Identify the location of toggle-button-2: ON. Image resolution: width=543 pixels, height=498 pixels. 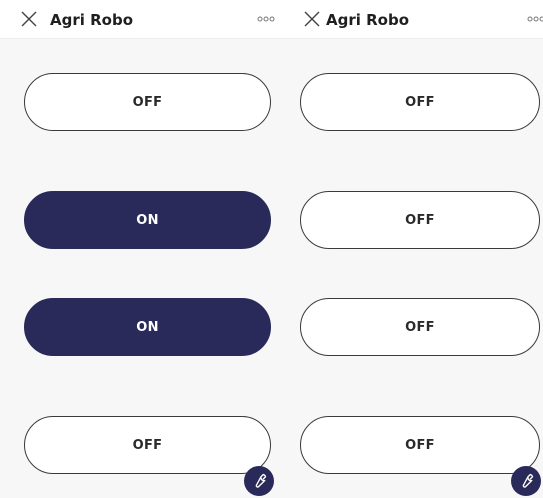
(147, 220).